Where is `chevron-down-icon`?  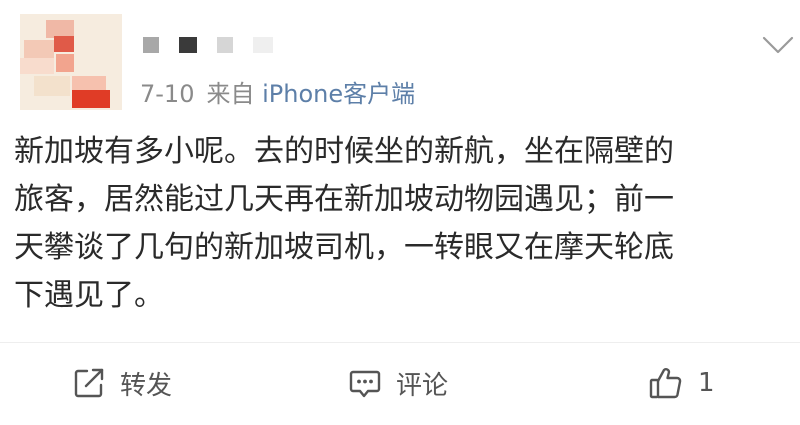
chevron-down-icon is located at coordinates (778, 45).